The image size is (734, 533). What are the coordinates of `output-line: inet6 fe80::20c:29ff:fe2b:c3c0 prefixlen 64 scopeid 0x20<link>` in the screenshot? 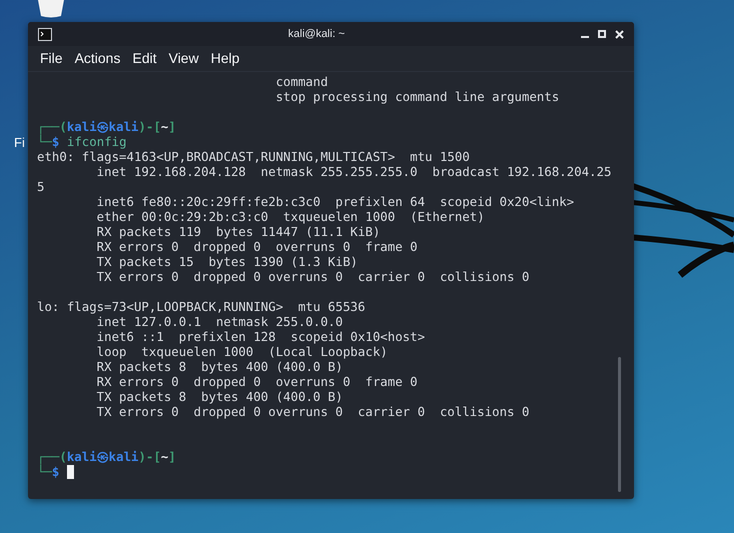 It's located at (335, 201).